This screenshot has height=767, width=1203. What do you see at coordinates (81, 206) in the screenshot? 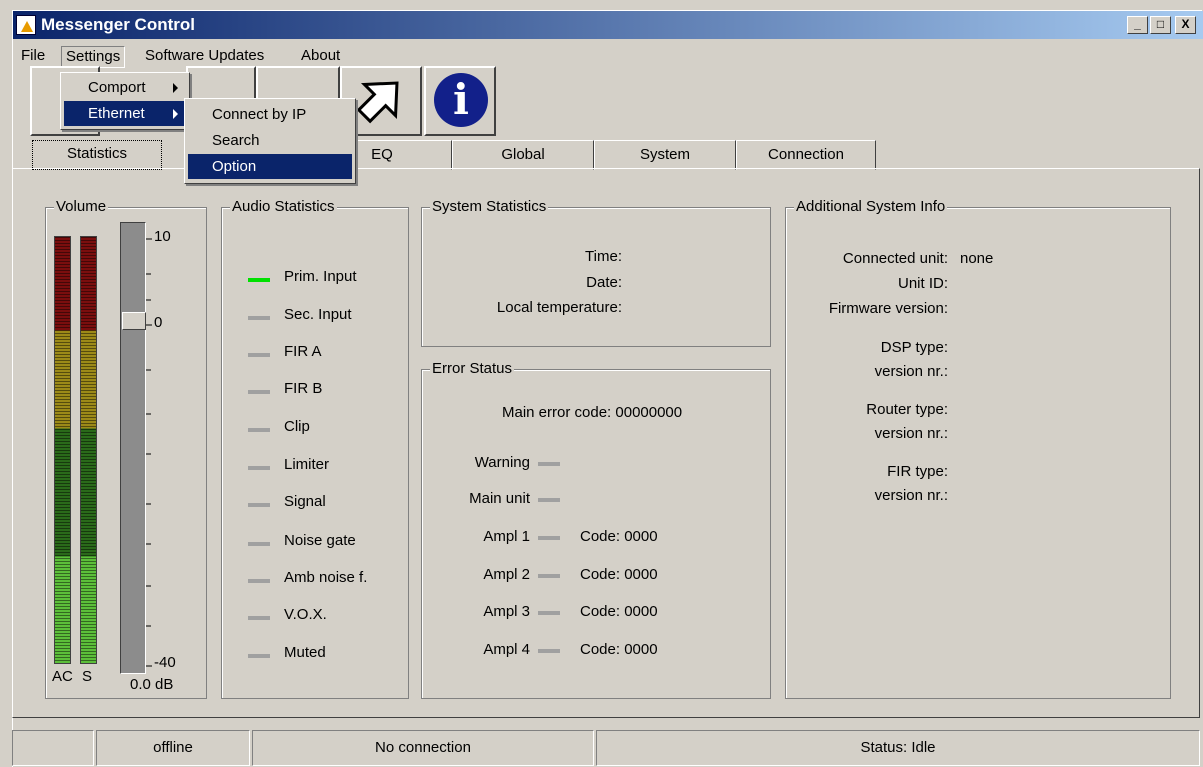
I see `volume-title: Volume` at bounding box center [81, 206].